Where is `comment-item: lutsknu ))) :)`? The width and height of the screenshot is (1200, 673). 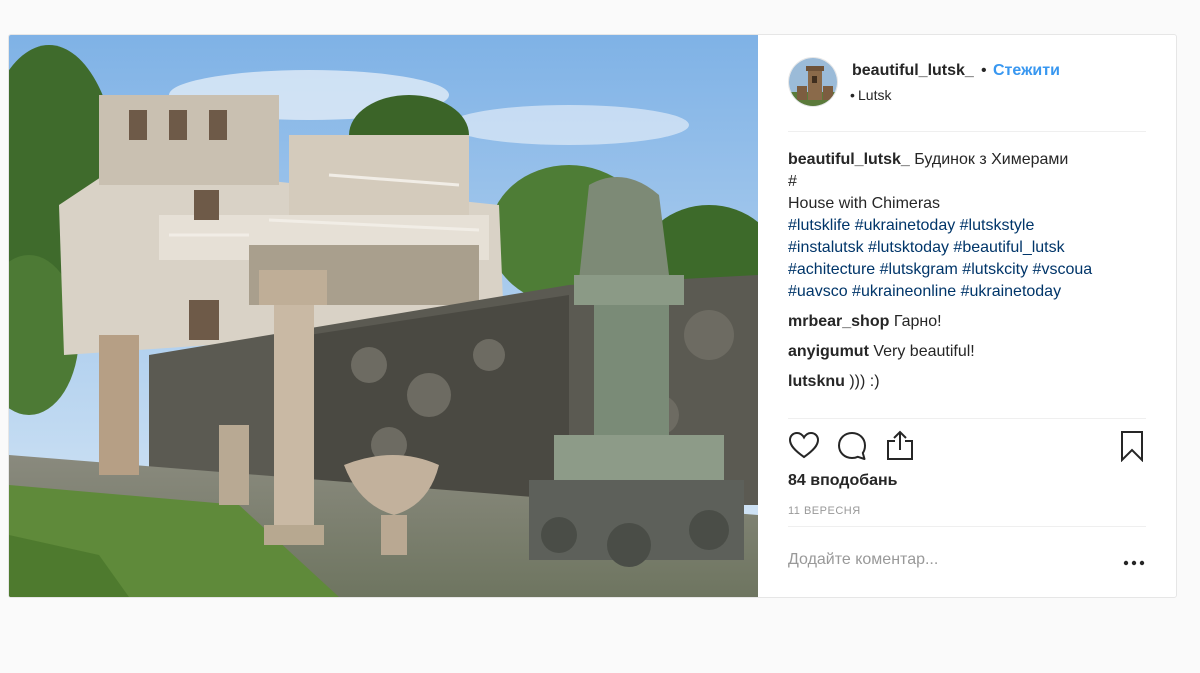 comment-item: lutsknu ))) :) is located at coordinates (972, 382).